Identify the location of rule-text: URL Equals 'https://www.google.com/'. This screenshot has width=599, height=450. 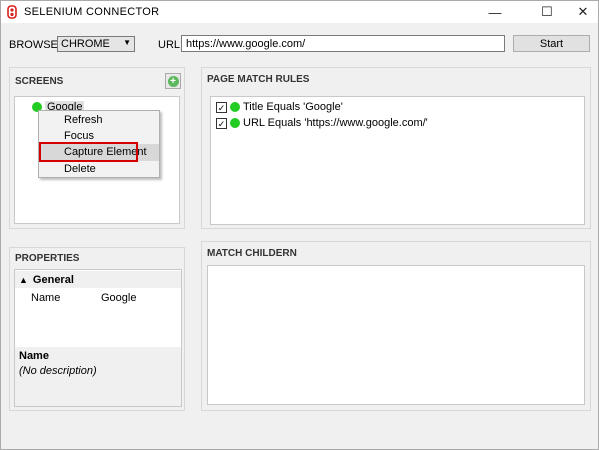
(335, 123).